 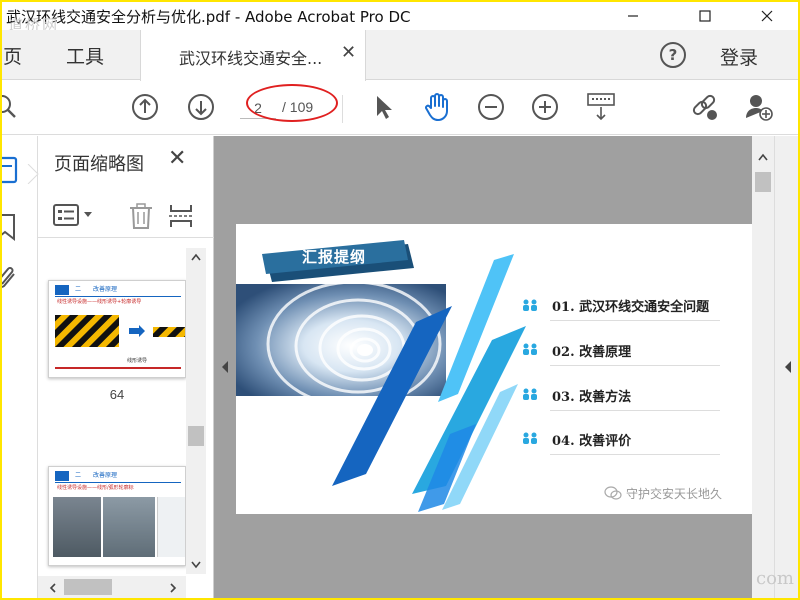 I want to click on add-user-icon, so click(x=759, y=108).